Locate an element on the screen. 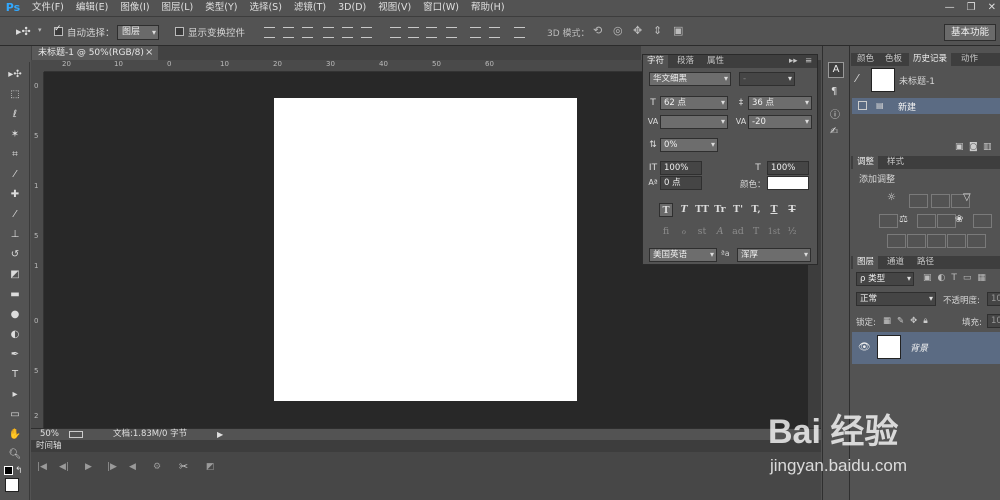 The width and height of the screenshot is (1000, 500). tab-layers: 图层 is located at coordinates (866, 262).